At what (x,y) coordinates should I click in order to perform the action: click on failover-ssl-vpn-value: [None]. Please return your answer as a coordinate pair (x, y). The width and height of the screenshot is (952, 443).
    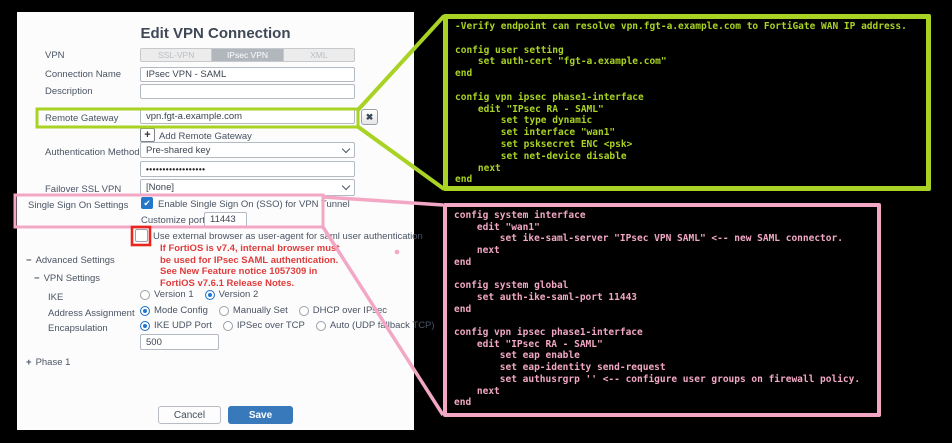
    Looking at the image, I should click on (160, 187).